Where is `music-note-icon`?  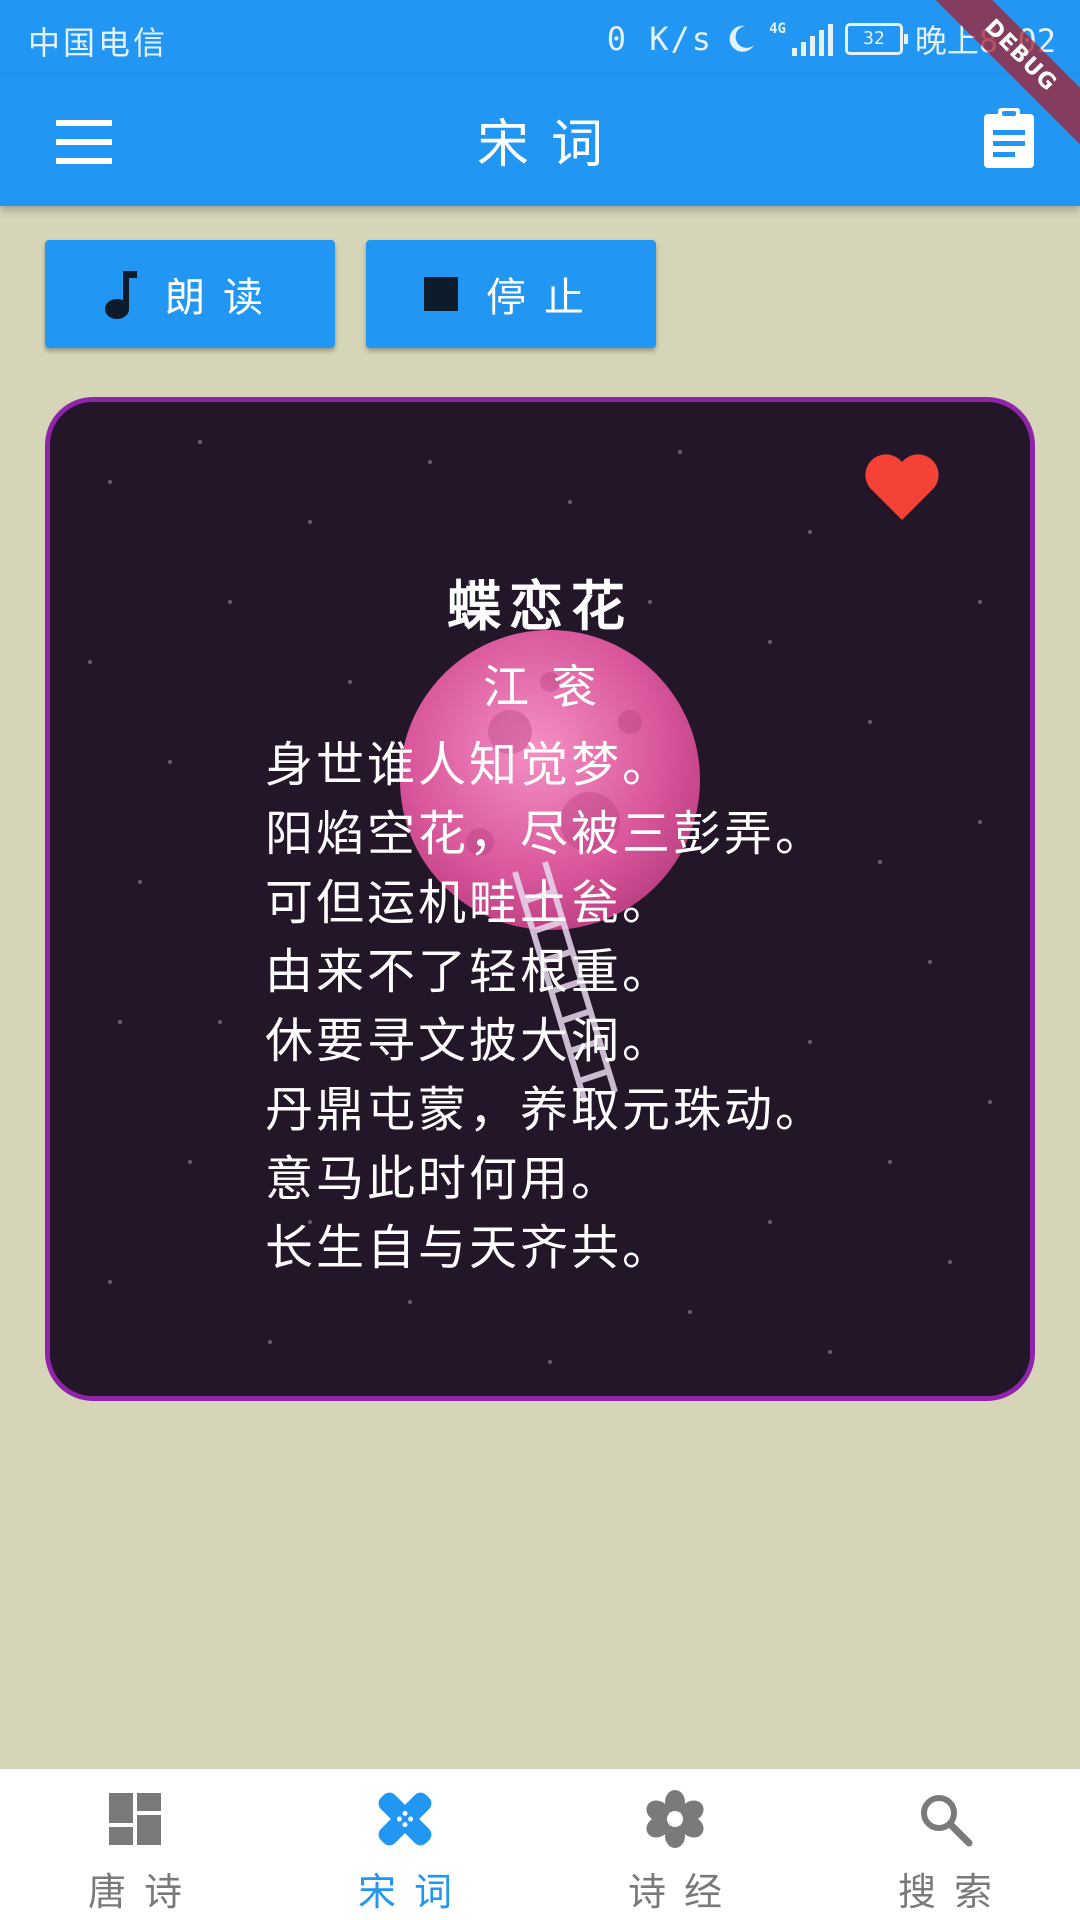
music-note-icon is located at coordinates (121, 295).